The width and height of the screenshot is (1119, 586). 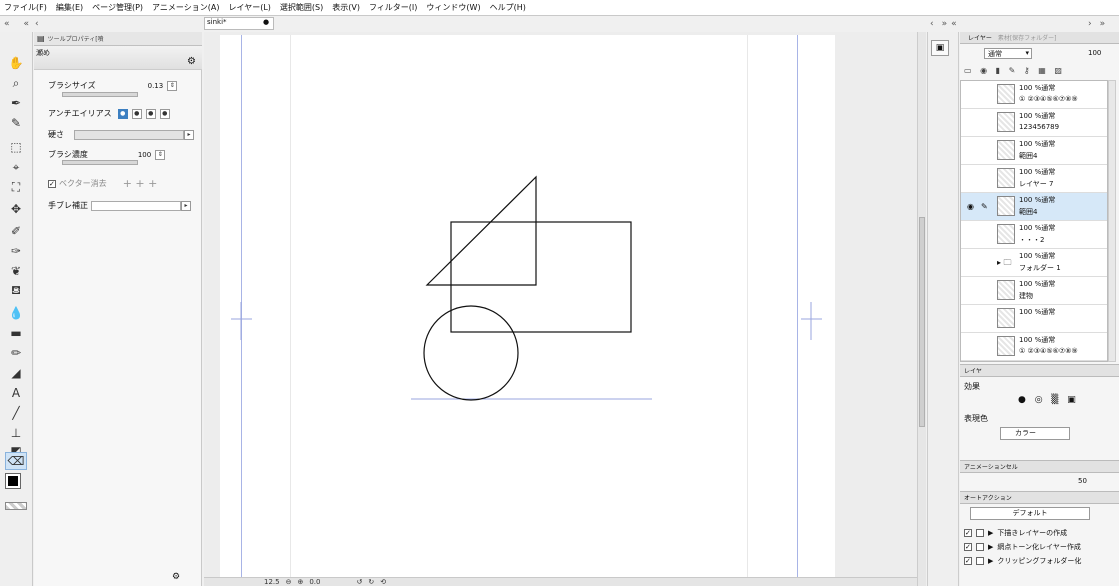 I want to click on tool-property-tab: ツールプロパティ[噴, so click(x=76, y=38).